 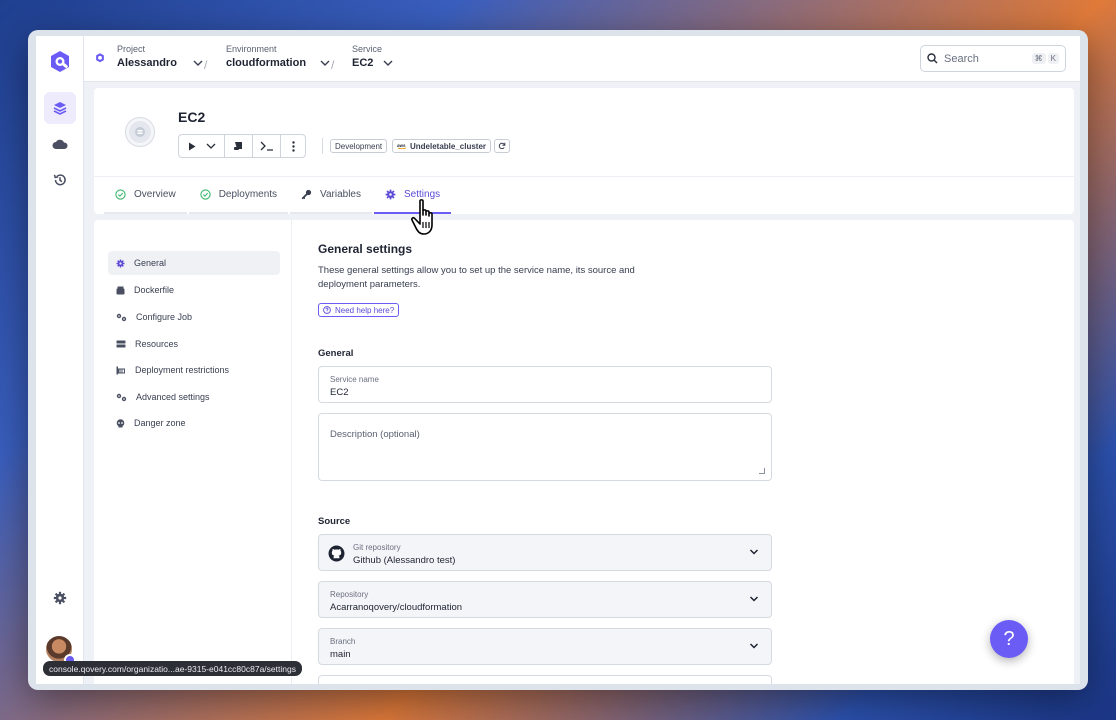 What do you see at coordinates (359, 146) in the screenshot?
I see `environment-type-label: Development` at bounding box center [359, 146].